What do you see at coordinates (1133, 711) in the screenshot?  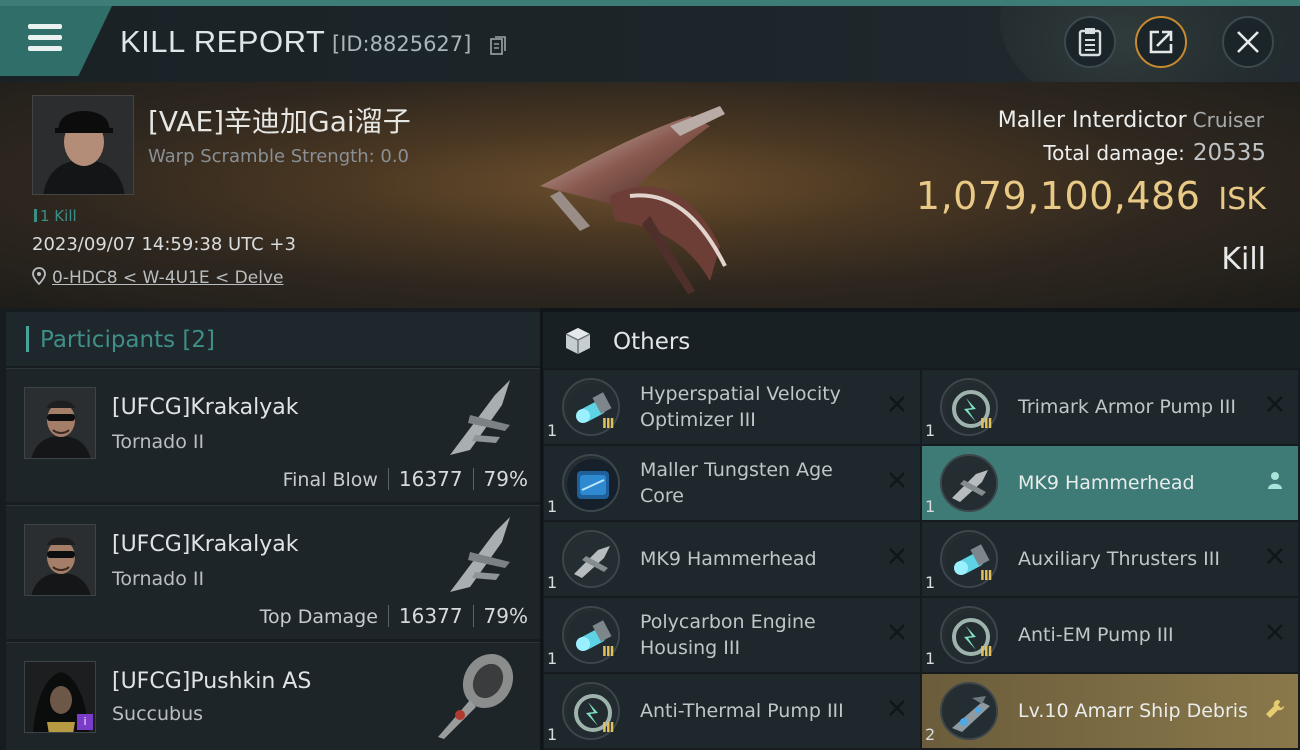 I see `item-name: Lv.10 Amarr Ship Debris` at bounding box center [1133, 711].